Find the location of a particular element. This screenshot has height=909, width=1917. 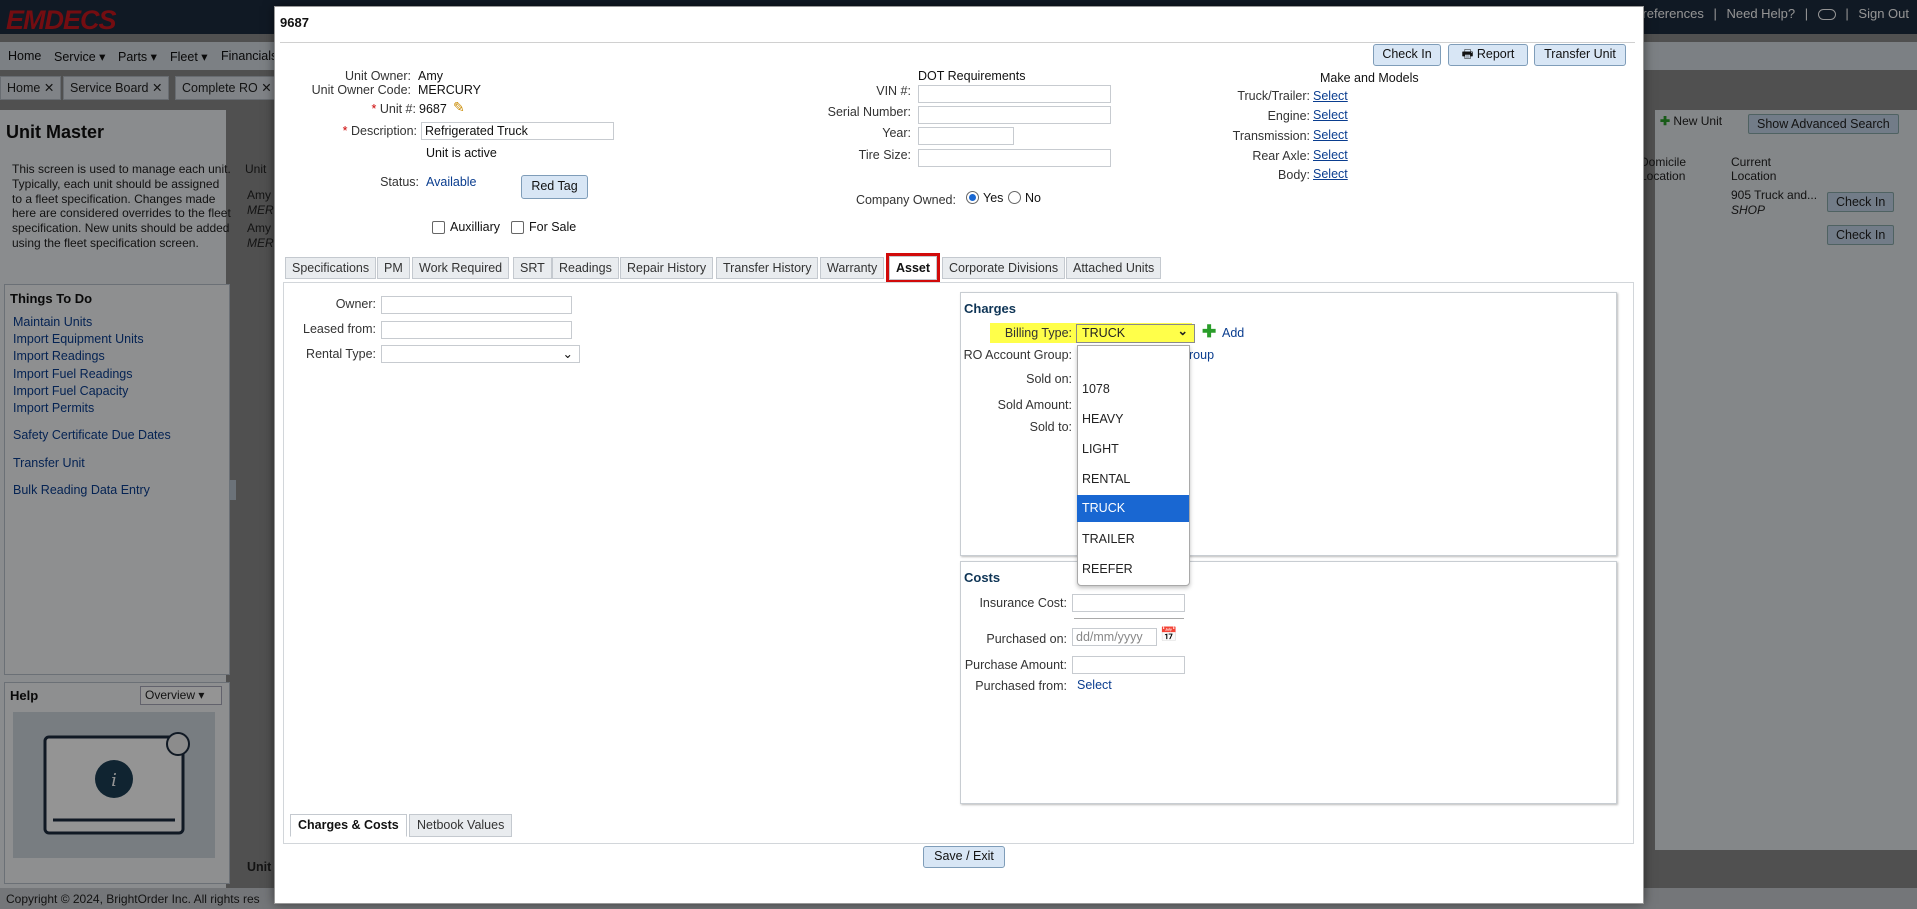

company-owned-no-radio is located at coordinates (1014, 197).